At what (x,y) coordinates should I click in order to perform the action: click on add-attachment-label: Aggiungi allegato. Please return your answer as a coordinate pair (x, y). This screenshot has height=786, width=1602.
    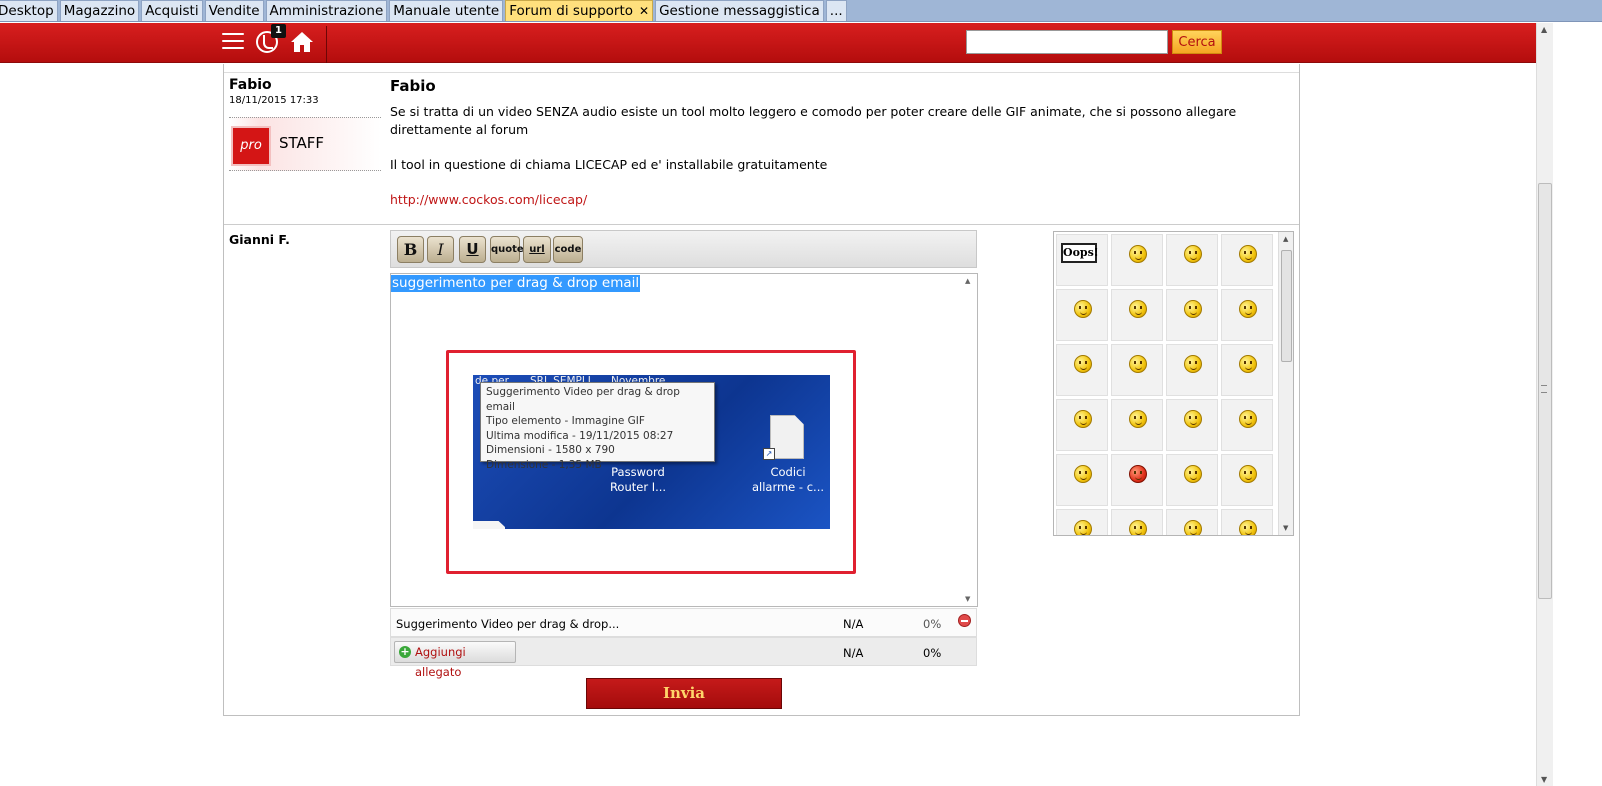
    Looking at the image, I should click on (440, 662).